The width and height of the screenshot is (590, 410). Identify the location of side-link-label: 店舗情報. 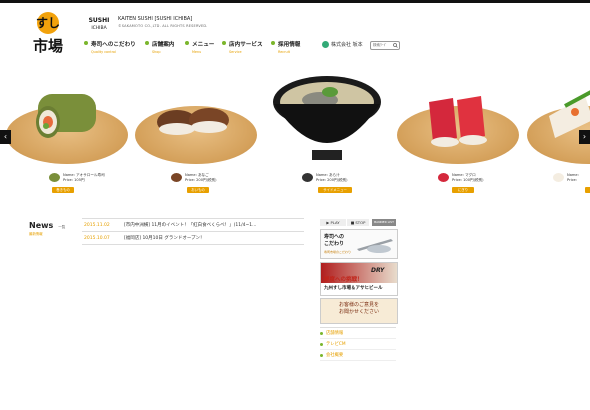
(335, 333).